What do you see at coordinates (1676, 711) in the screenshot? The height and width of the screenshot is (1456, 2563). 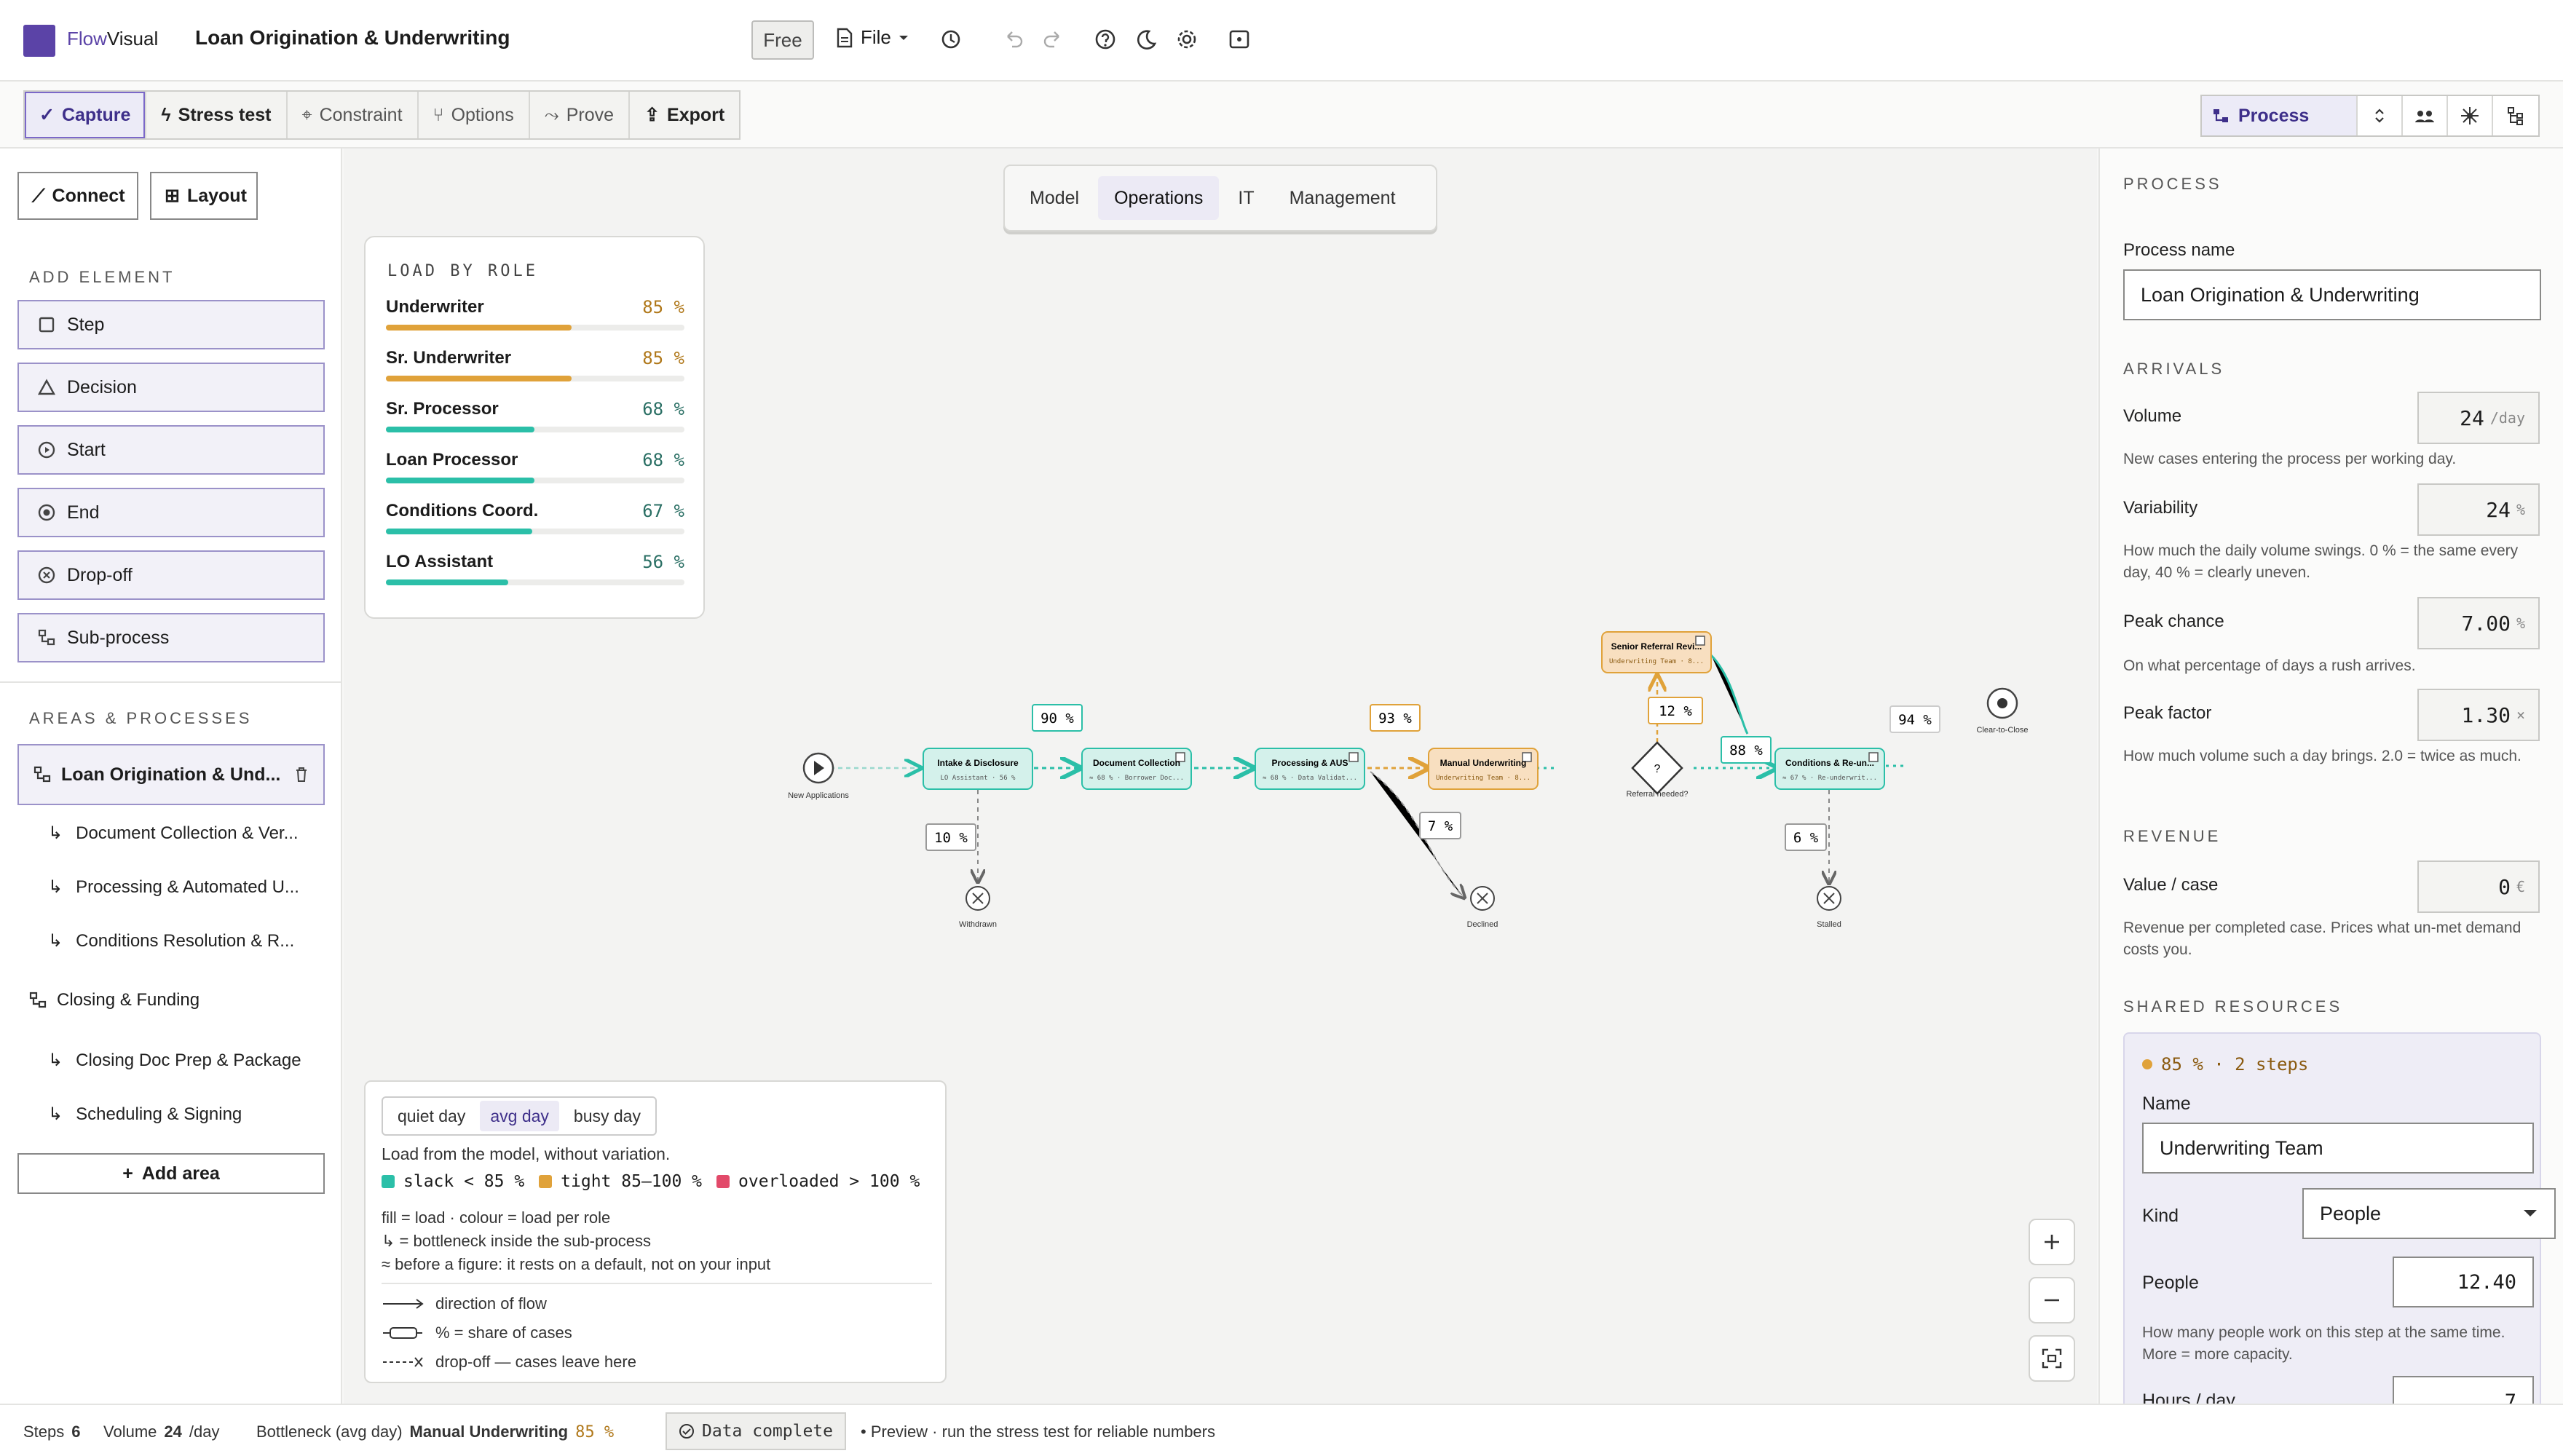 I see `share-label: 12 %` at bounding box center [1676, 711].